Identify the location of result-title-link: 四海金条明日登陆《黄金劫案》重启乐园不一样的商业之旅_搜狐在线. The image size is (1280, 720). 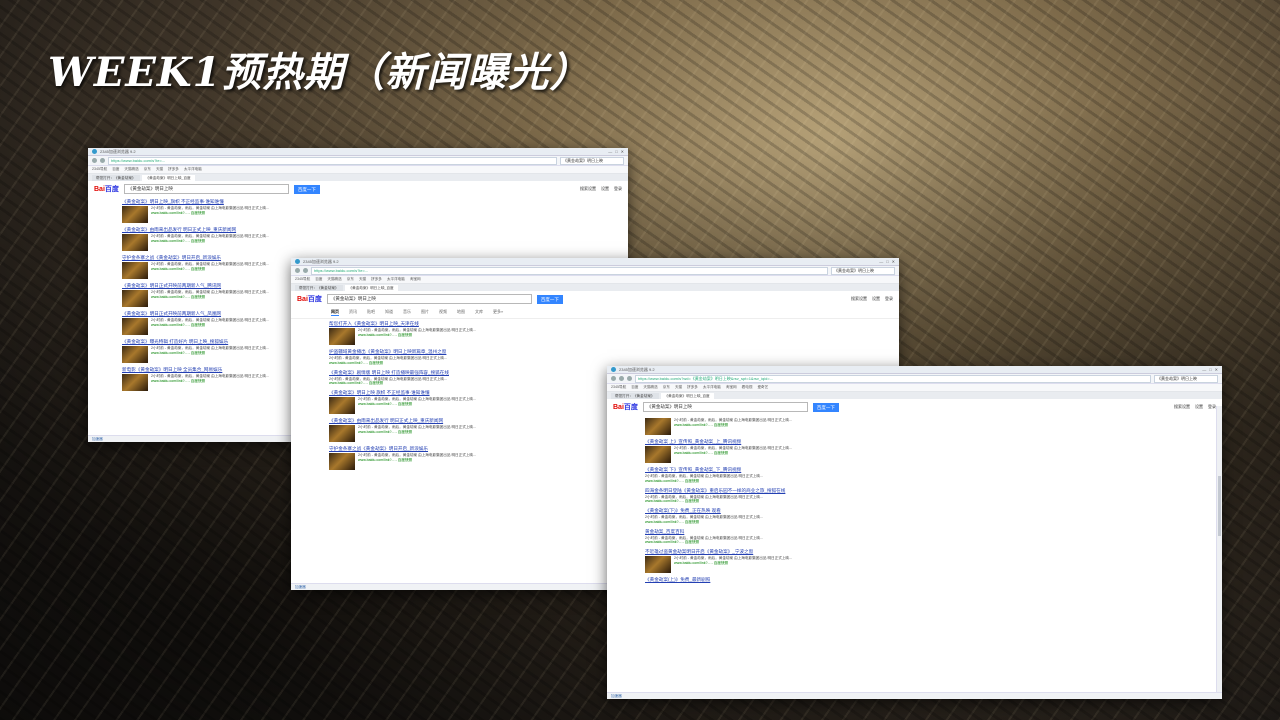
(742, 491).